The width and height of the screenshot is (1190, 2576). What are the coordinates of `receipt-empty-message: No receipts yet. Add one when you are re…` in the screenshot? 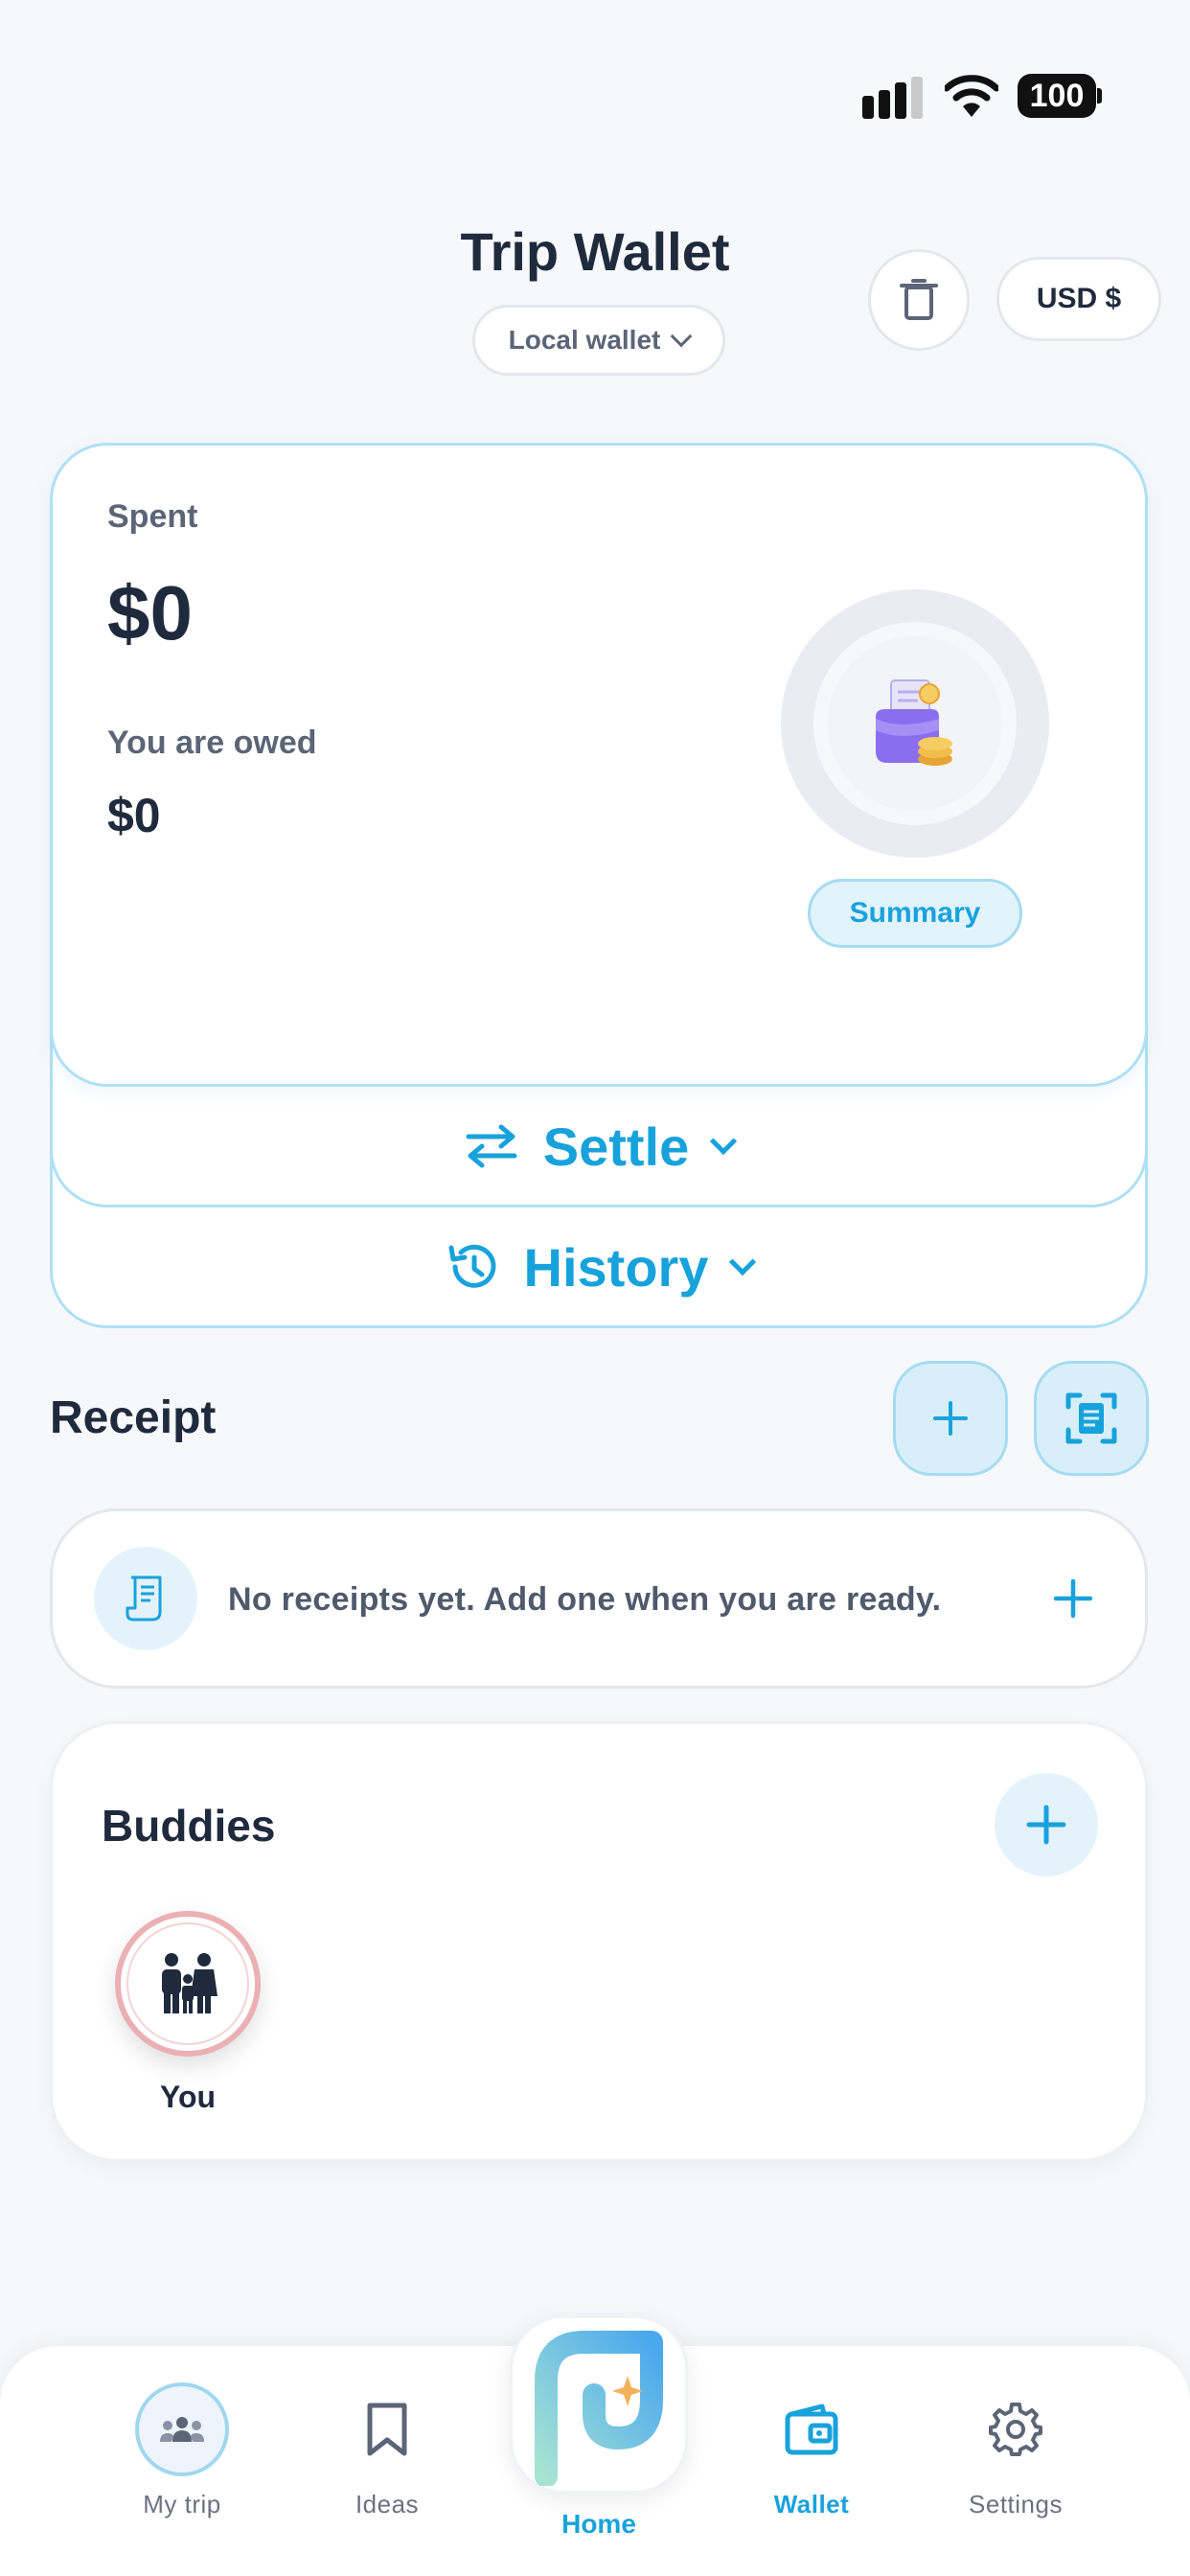 It's located at (585, 1599).